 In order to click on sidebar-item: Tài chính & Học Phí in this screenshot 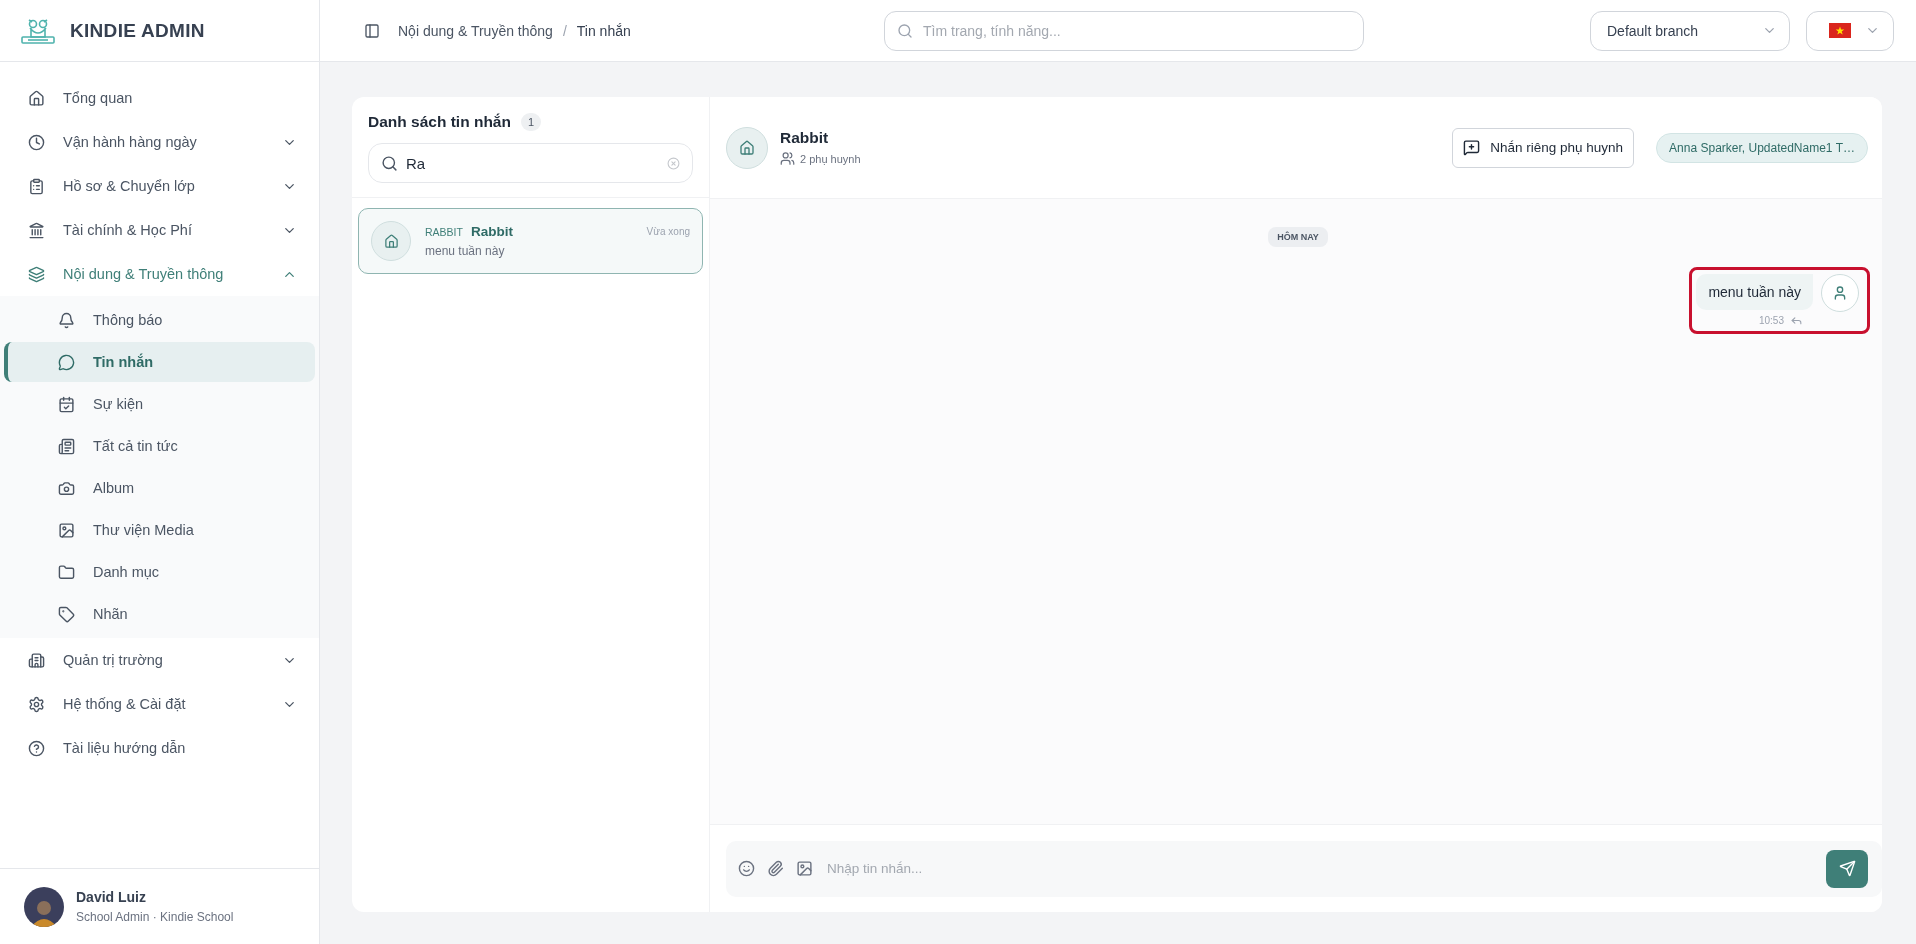, I will do `click(159, 230)`.